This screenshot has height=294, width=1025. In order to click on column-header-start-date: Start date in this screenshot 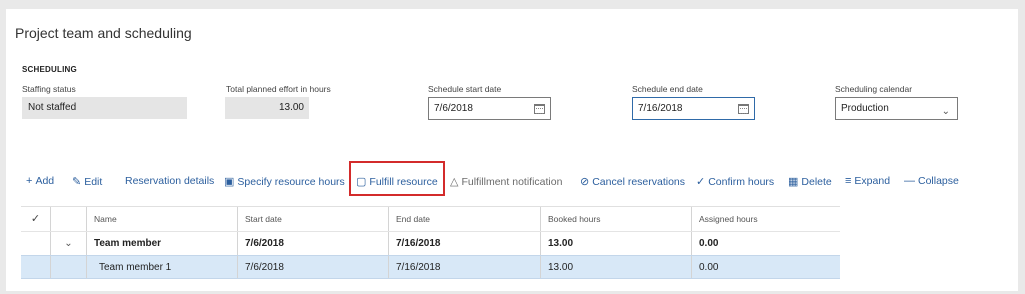, I will do `click(312, 219)`.